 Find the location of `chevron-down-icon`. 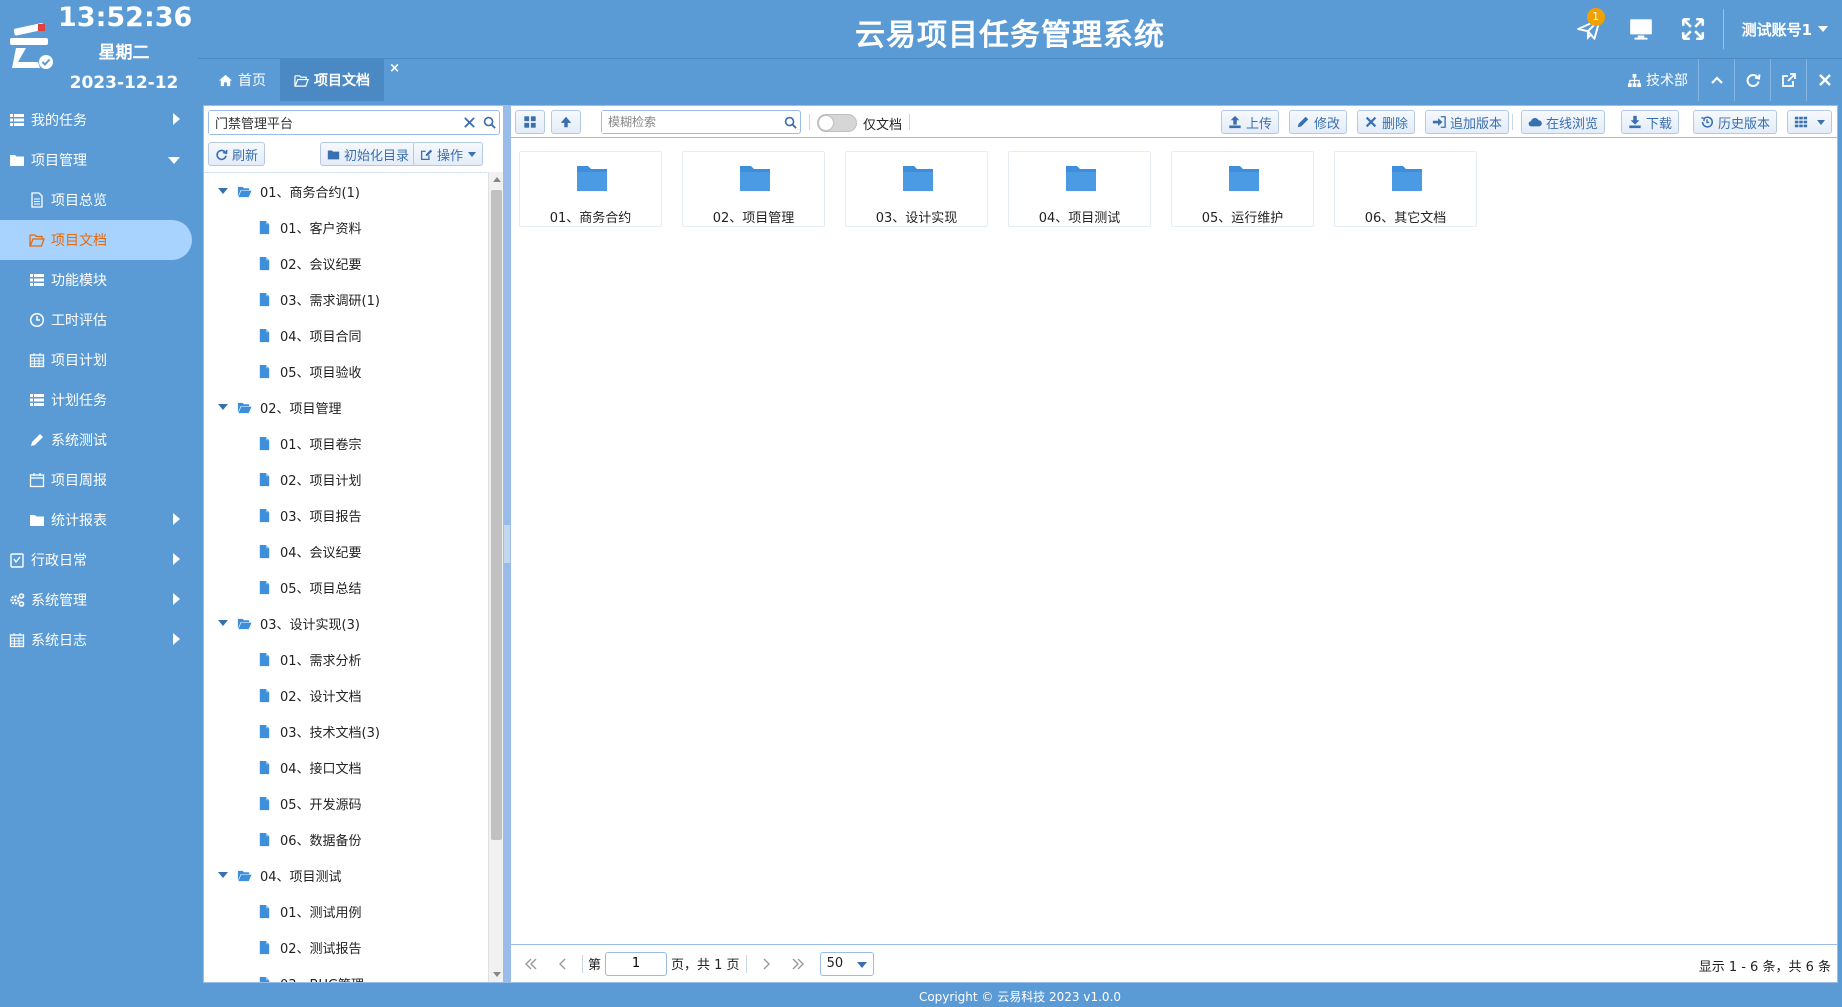

chevron-down-icon is located at coordinates (472, 154).